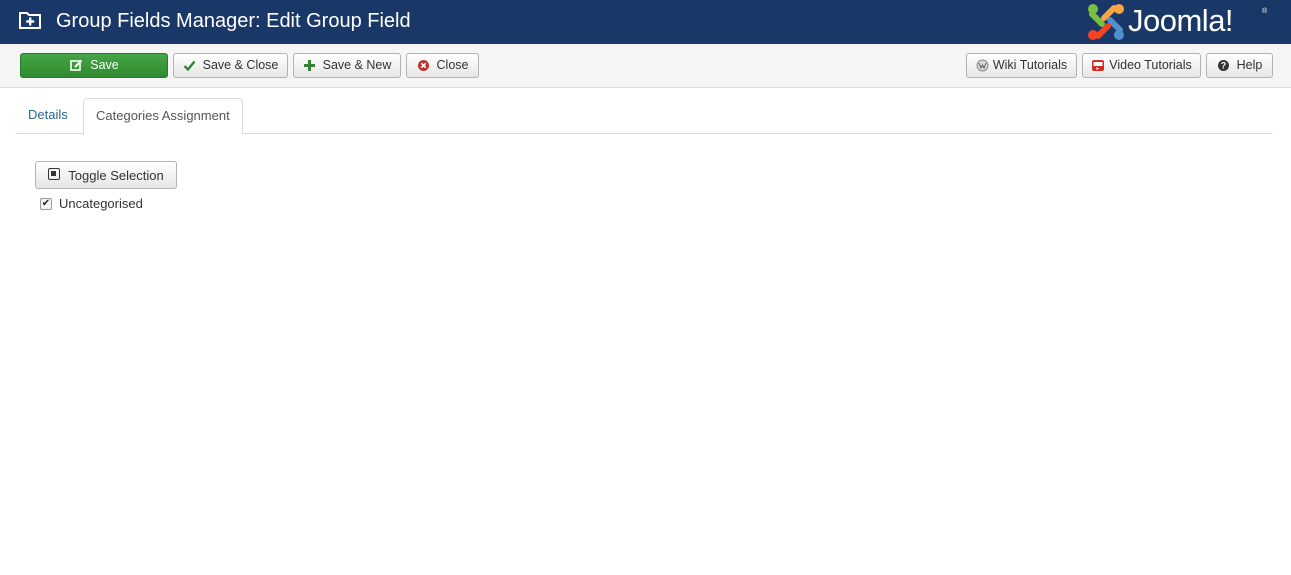  I want to click on question-circle-icon: ?, so click(1223, 66).